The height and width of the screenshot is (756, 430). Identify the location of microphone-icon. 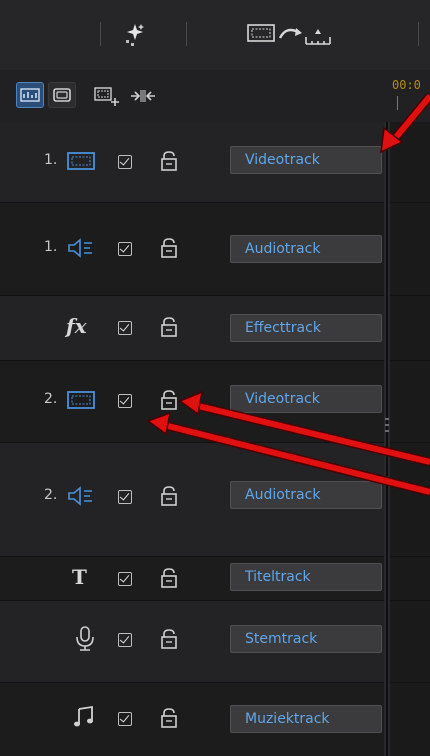
(85, 641).